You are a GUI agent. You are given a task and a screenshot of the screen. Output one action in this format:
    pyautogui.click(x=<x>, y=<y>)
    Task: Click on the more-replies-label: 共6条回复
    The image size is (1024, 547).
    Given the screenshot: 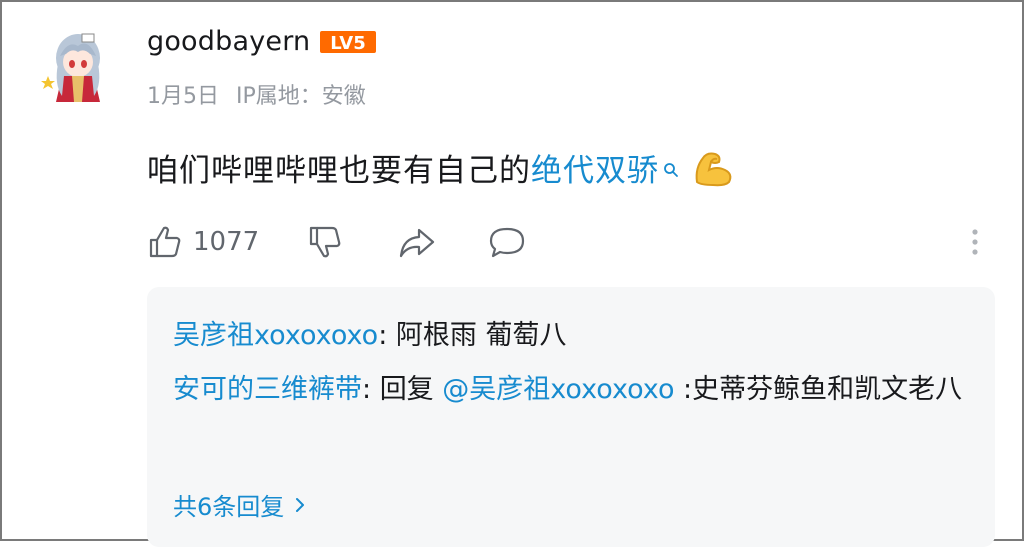 What is the action you would take?
    pyautogui.click(x=229, y=507)
    